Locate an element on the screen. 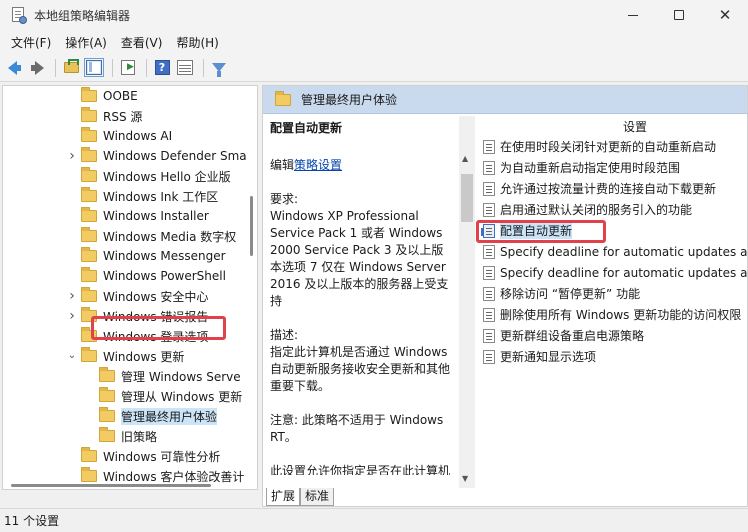 The width and height of the screenshot is (748, 532). show-hide-tree-button is located at coordinates (94, 68).